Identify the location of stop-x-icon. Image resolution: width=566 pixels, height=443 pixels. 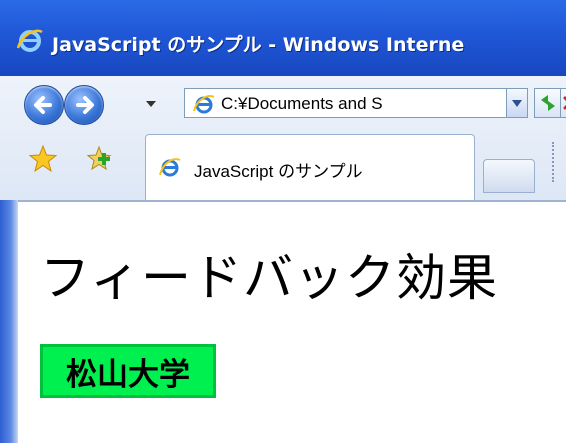
(564, 103).